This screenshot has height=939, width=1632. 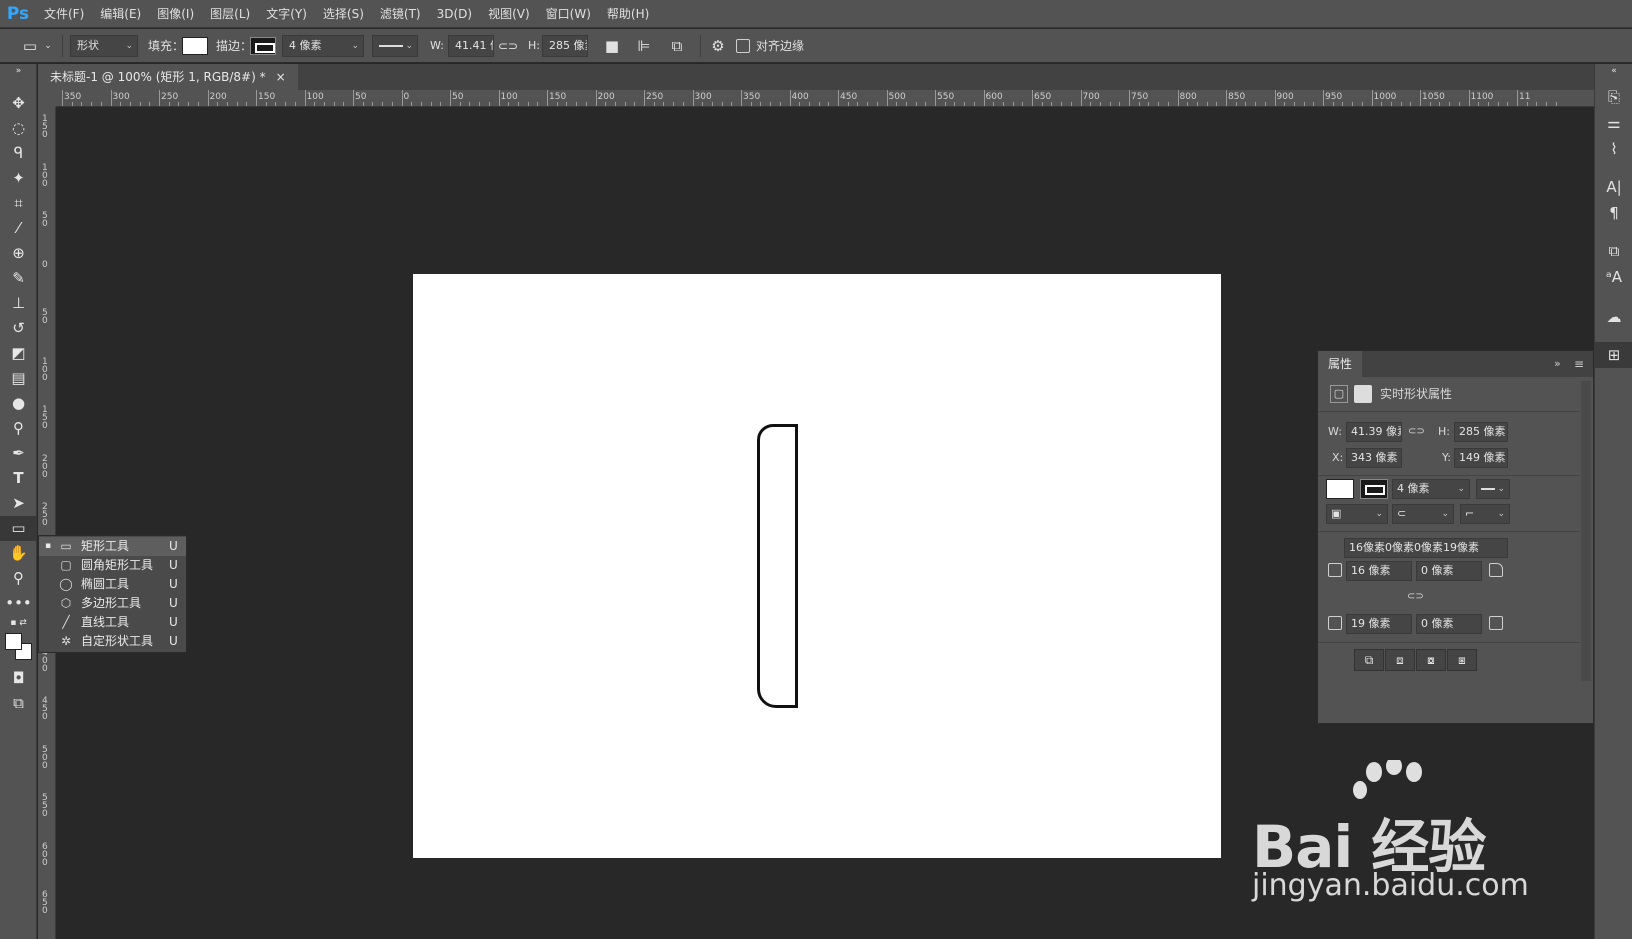 What do you see at coordinates (120, 14) in the screenshot?
I see `menu-edit: 编辑(E)` at bounding box center [120, 14].